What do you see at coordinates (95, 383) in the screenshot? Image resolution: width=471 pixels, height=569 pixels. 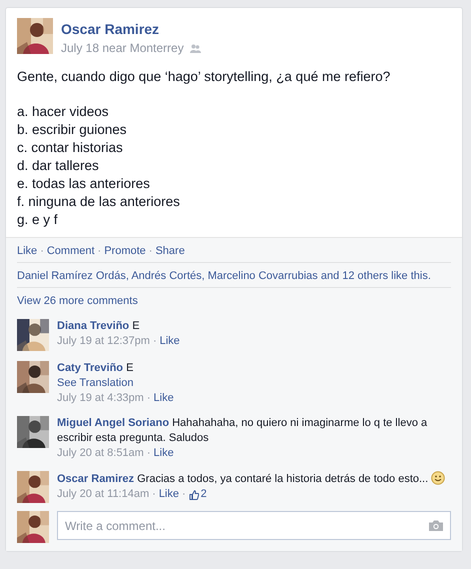 I see `see-translation-link: See Translation` at bounding box center [95, 383].